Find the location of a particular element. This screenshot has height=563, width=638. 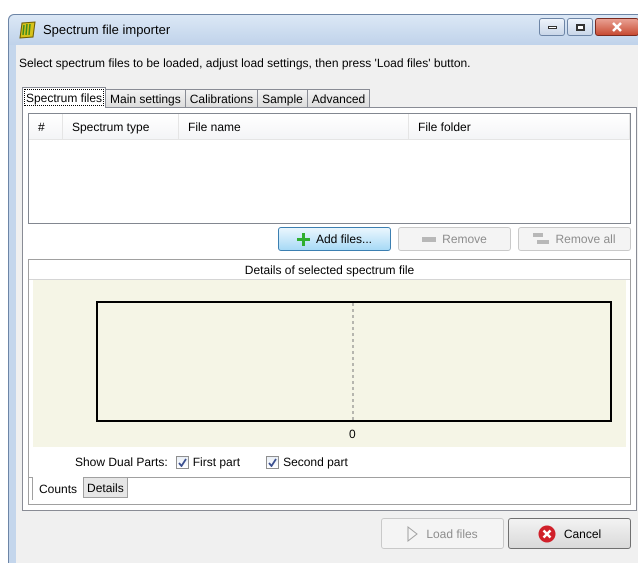

instruction-text: Select spectrum files to be loaded, adjust load settings, then press 'Load files' button. is located at coordinates (245, 62).